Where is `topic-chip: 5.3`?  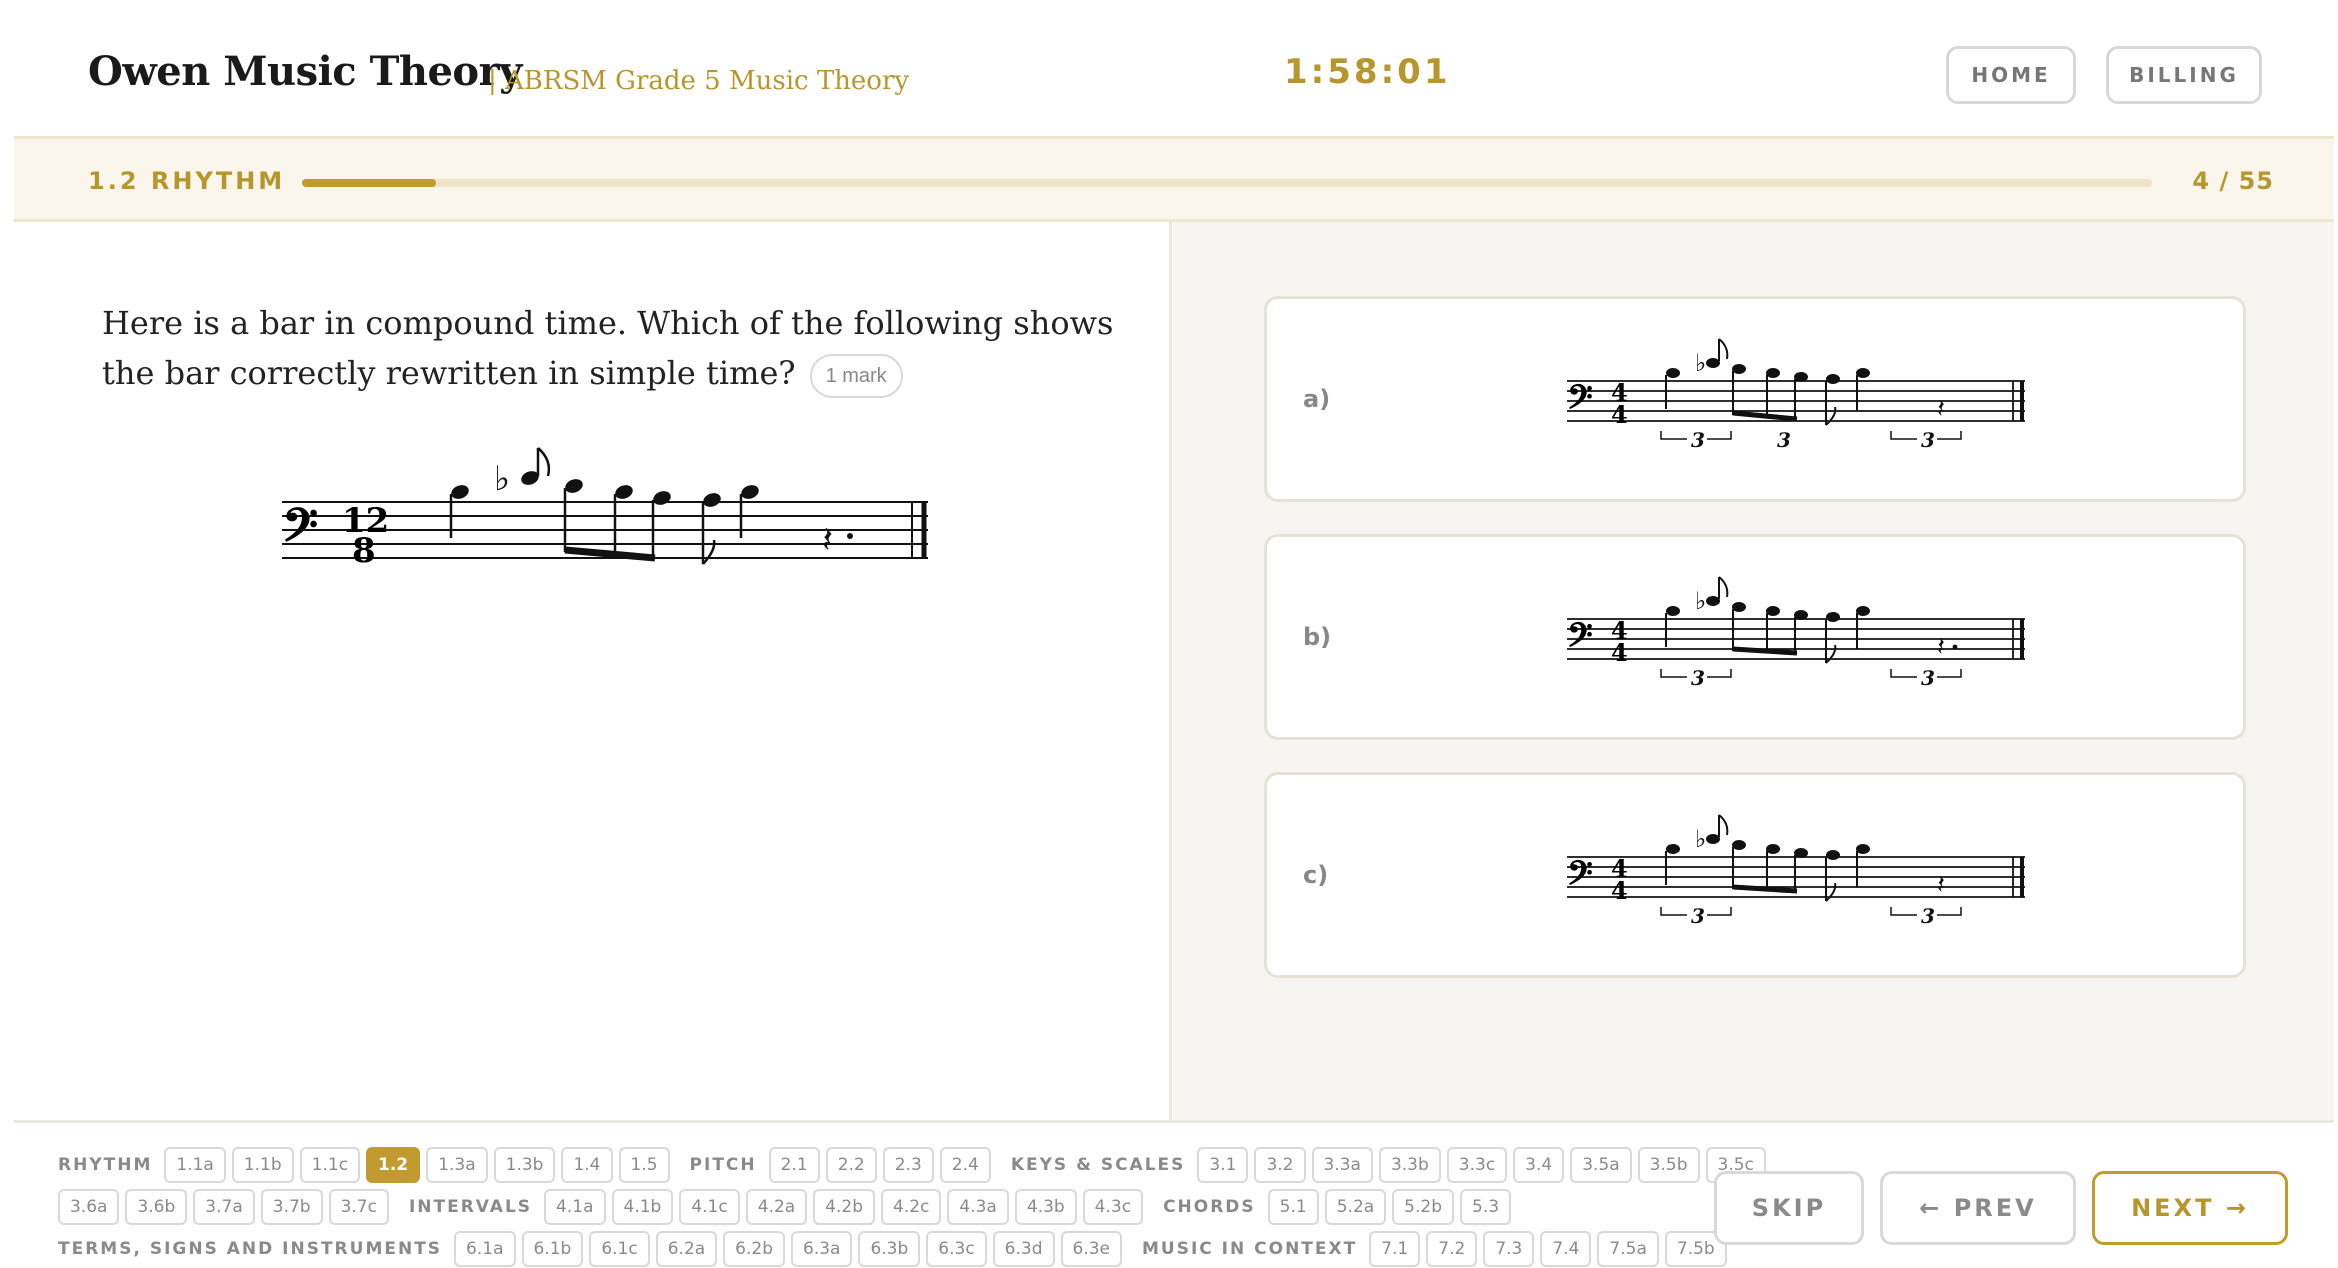
topic-chip: 5.3 is located at coordinates (1486, 1207).